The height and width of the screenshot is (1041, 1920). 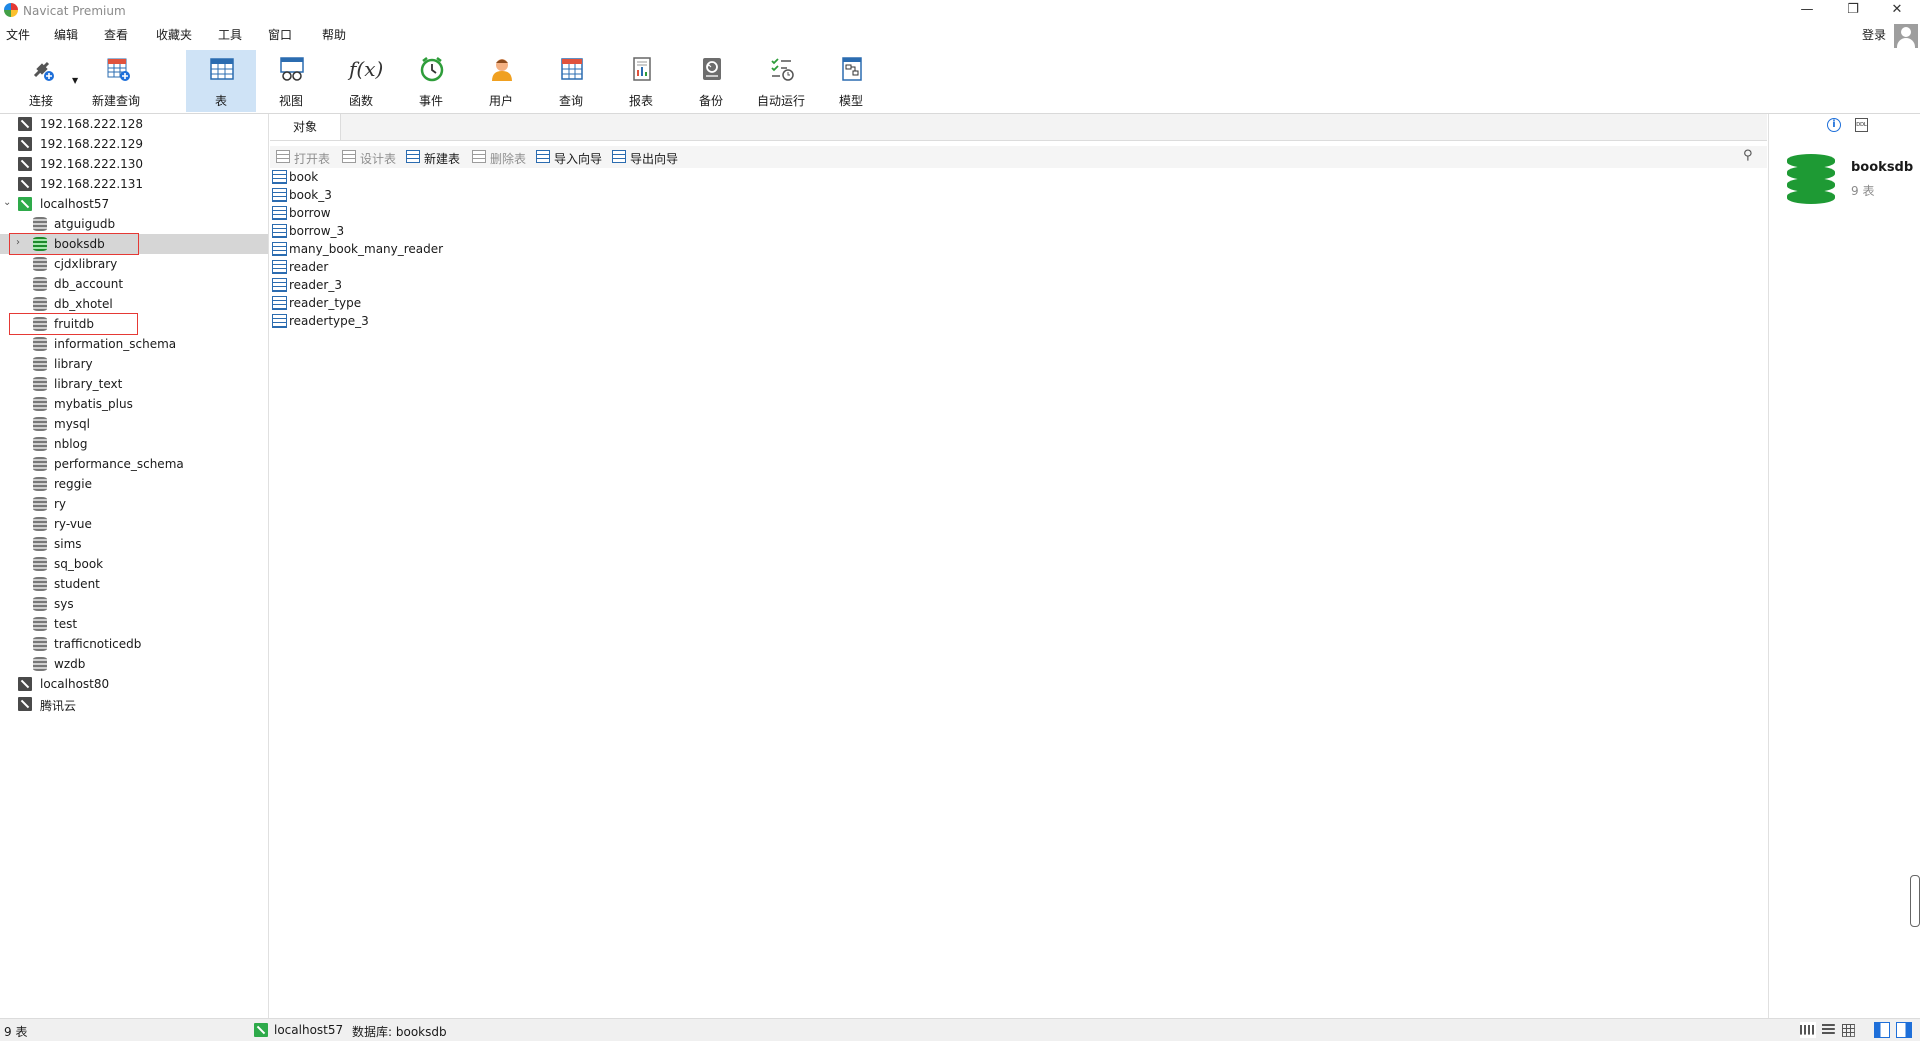 I want to click on table-button: 表, so click(x=221, y=81).